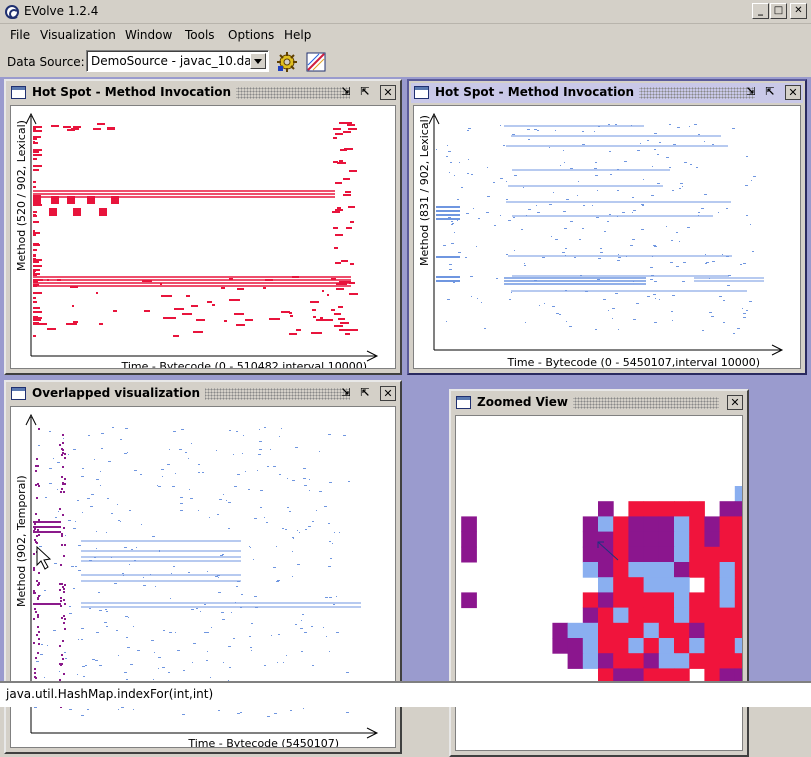 This screenshot has width=811, height=757. I want to click on x-axis-label: Time - Bytecode (5450107), so click(263, 742).